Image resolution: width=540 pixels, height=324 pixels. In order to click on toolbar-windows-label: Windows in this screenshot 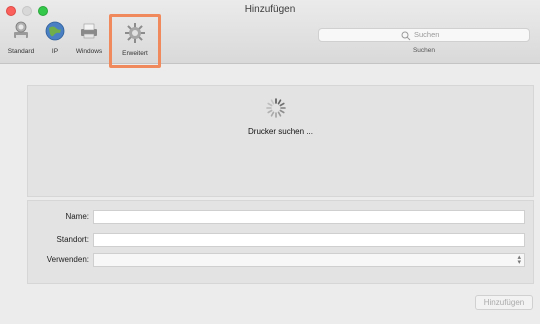, I will do `click(89, 51)`.